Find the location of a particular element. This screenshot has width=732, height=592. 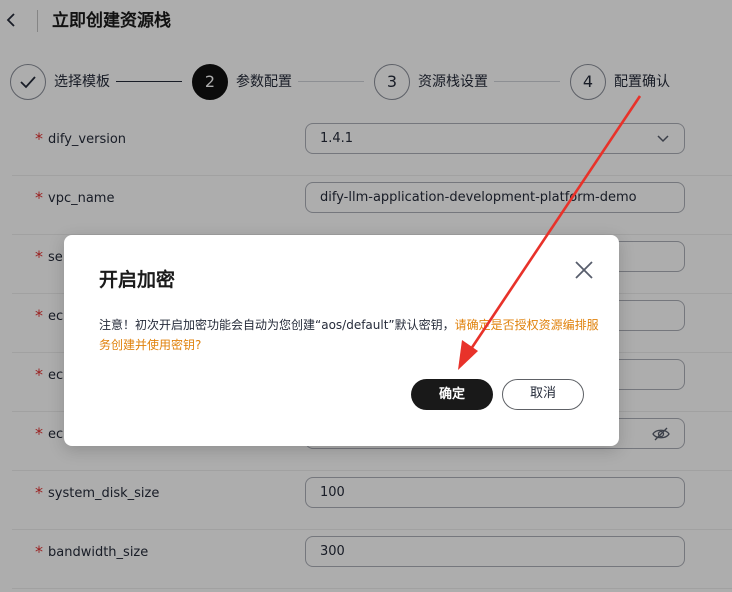

confirm-button: 确定 is located at coordinates (452, 394).